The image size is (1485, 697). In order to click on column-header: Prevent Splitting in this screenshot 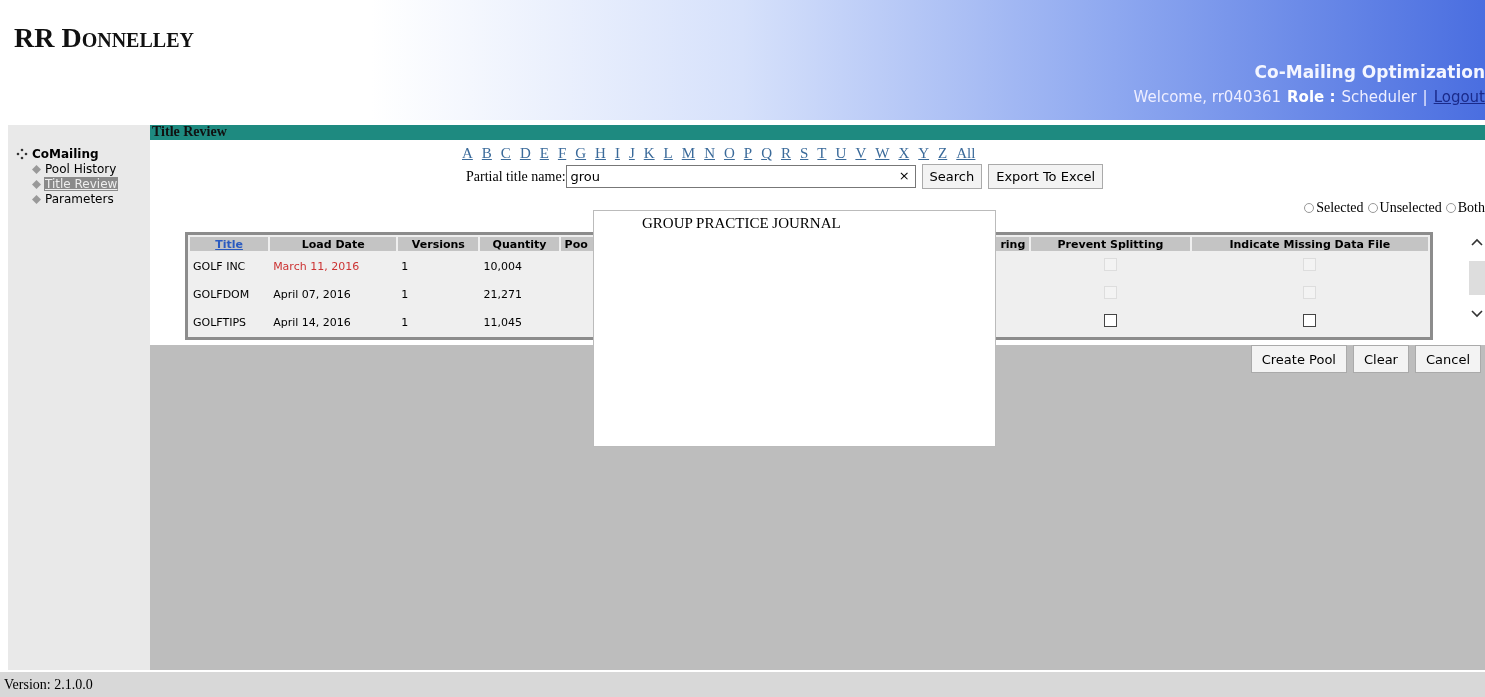, I will do `click(1110, 244)`.